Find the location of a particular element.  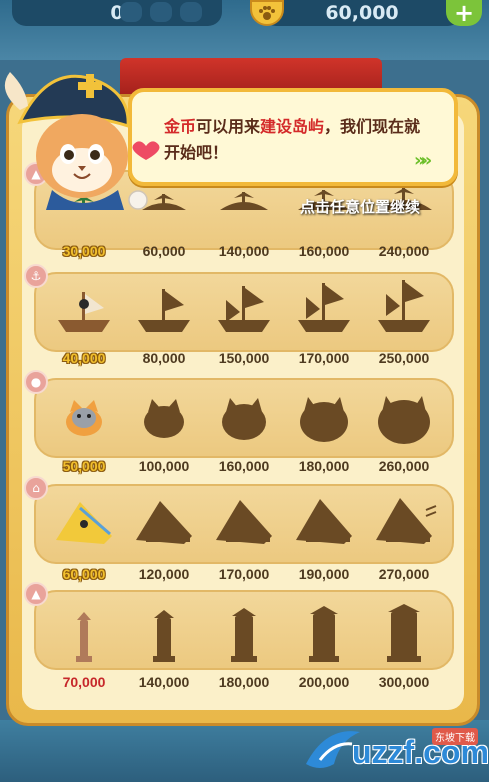

next-arrow-icon: »» is located at coordinates (423, 160).